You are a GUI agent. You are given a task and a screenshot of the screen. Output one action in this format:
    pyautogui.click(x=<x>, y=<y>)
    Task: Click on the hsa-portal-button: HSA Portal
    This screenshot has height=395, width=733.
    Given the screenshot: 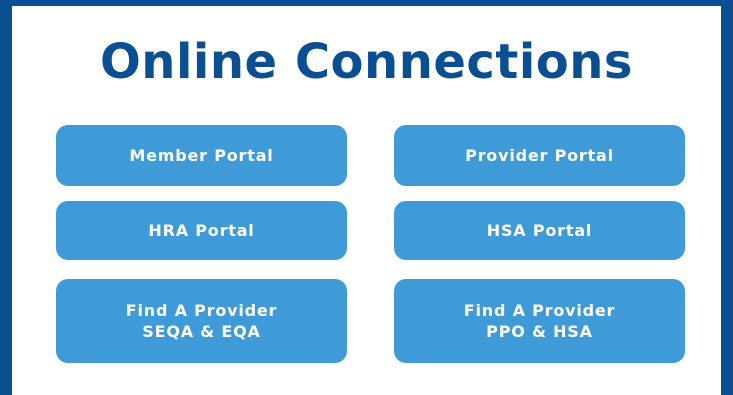 What is the action you would take?
    pyautogui.click(x=539, y=230)
    